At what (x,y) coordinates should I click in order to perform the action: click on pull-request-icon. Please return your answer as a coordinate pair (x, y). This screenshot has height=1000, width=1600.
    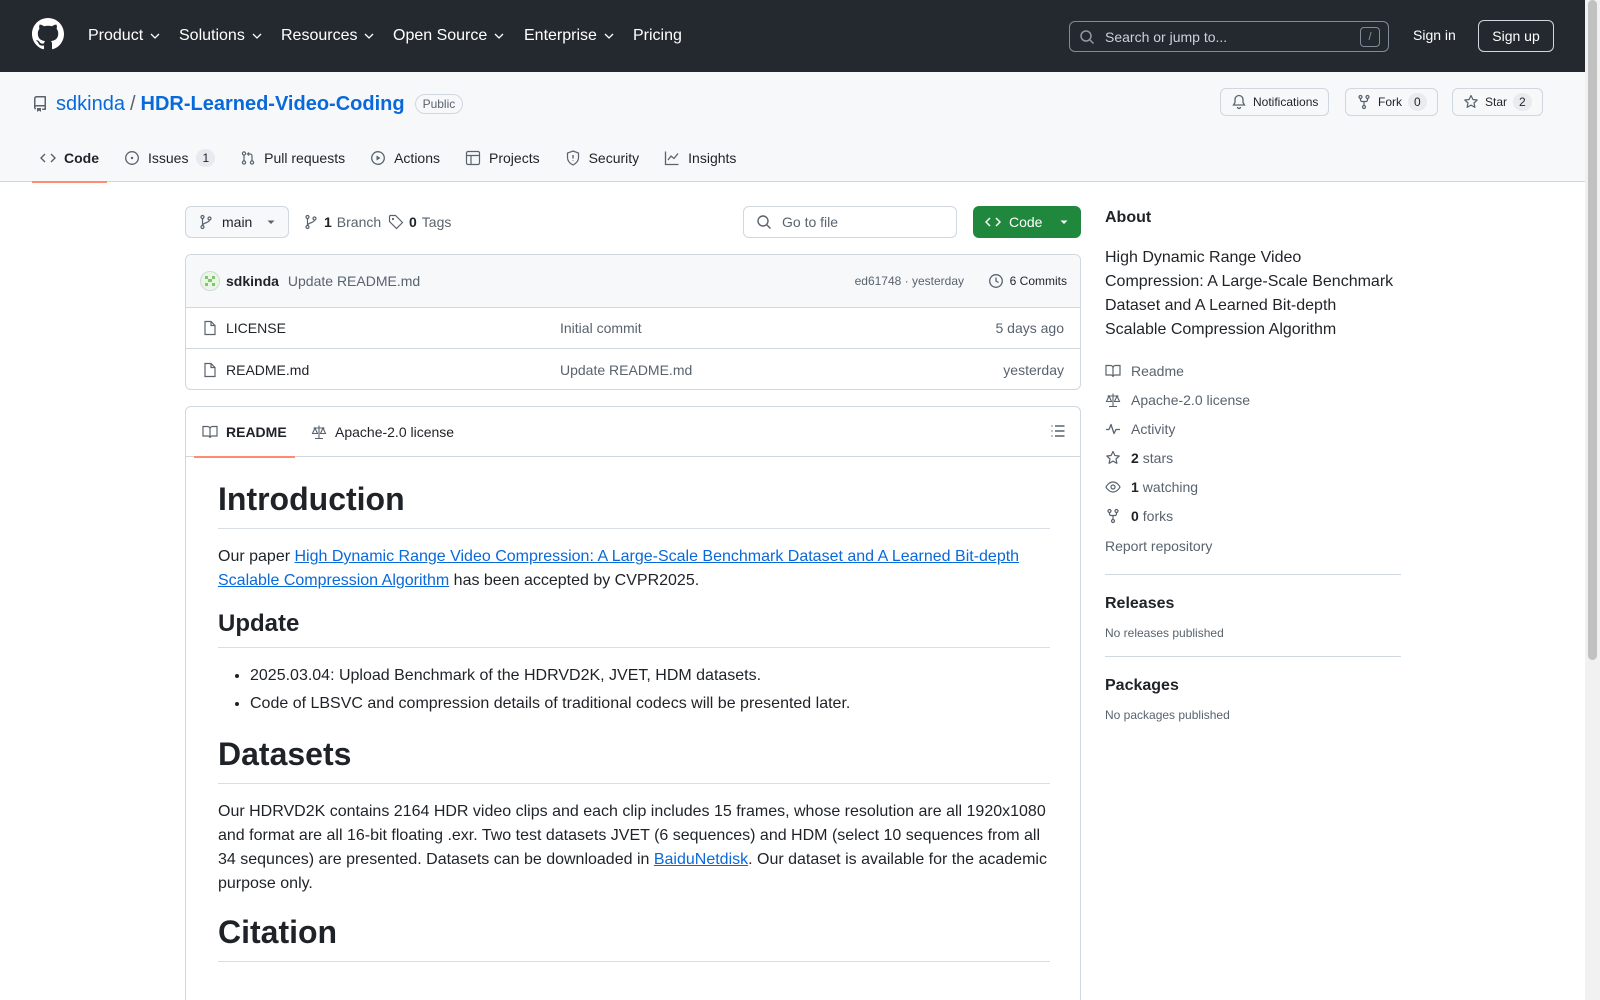
    Looking at the image, I should click on (248, 158).